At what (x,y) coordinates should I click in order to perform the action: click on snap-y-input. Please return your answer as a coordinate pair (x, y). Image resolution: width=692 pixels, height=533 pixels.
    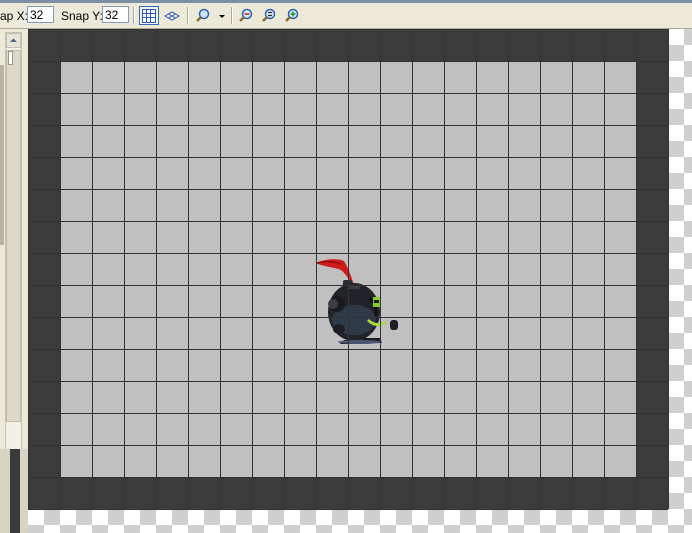
    Looking at the image, I should click on (115, 14).